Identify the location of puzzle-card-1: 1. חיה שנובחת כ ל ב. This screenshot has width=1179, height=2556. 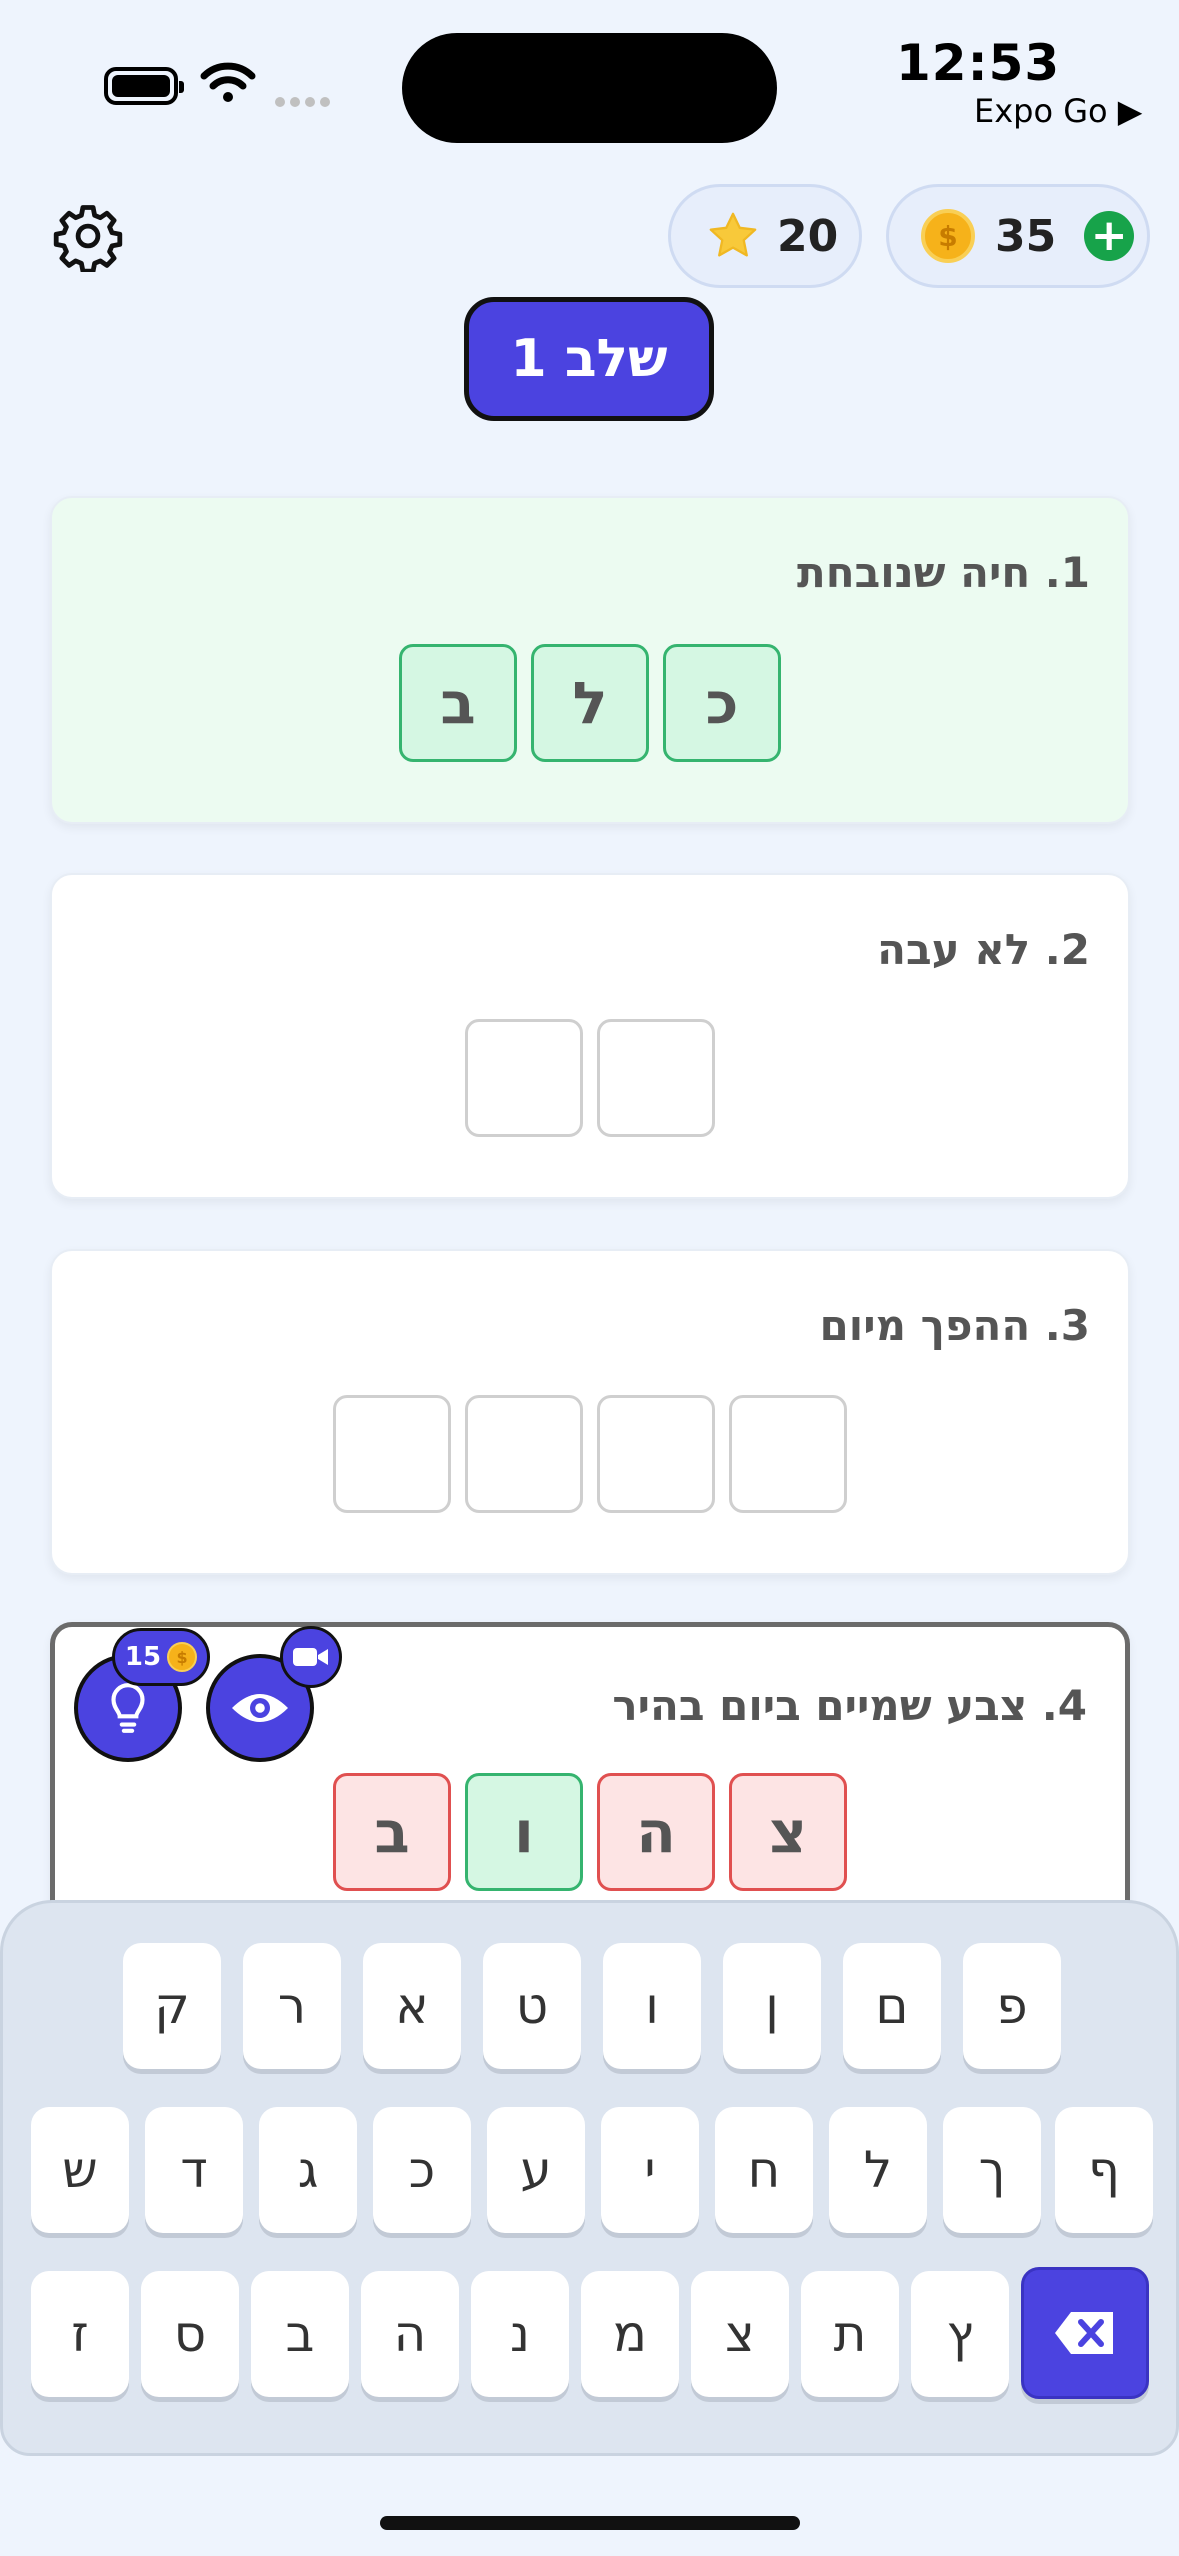
(590, 660).